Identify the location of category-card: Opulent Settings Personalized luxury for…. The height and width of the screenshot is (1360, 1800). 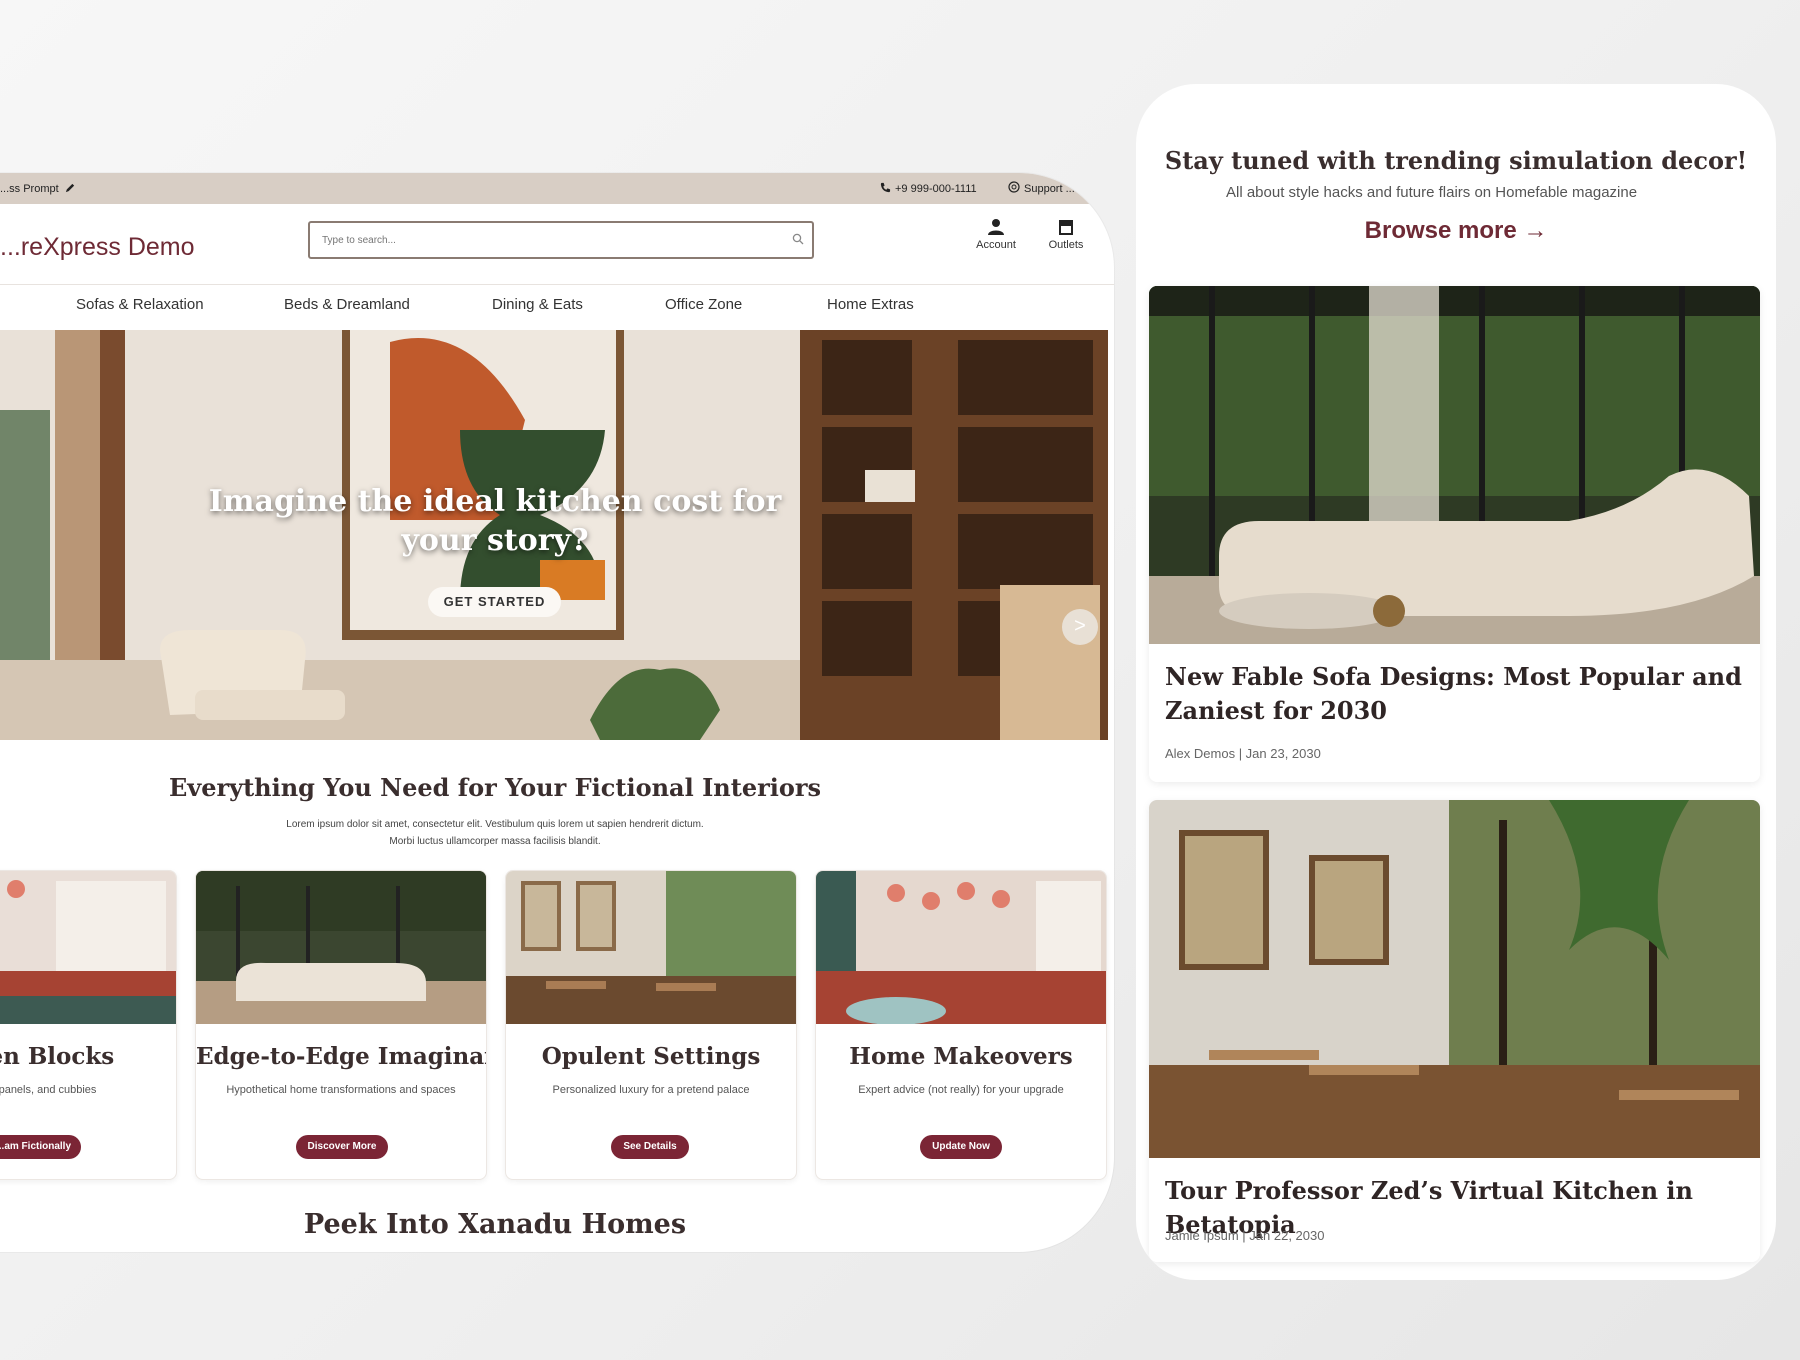
(651, 1025).